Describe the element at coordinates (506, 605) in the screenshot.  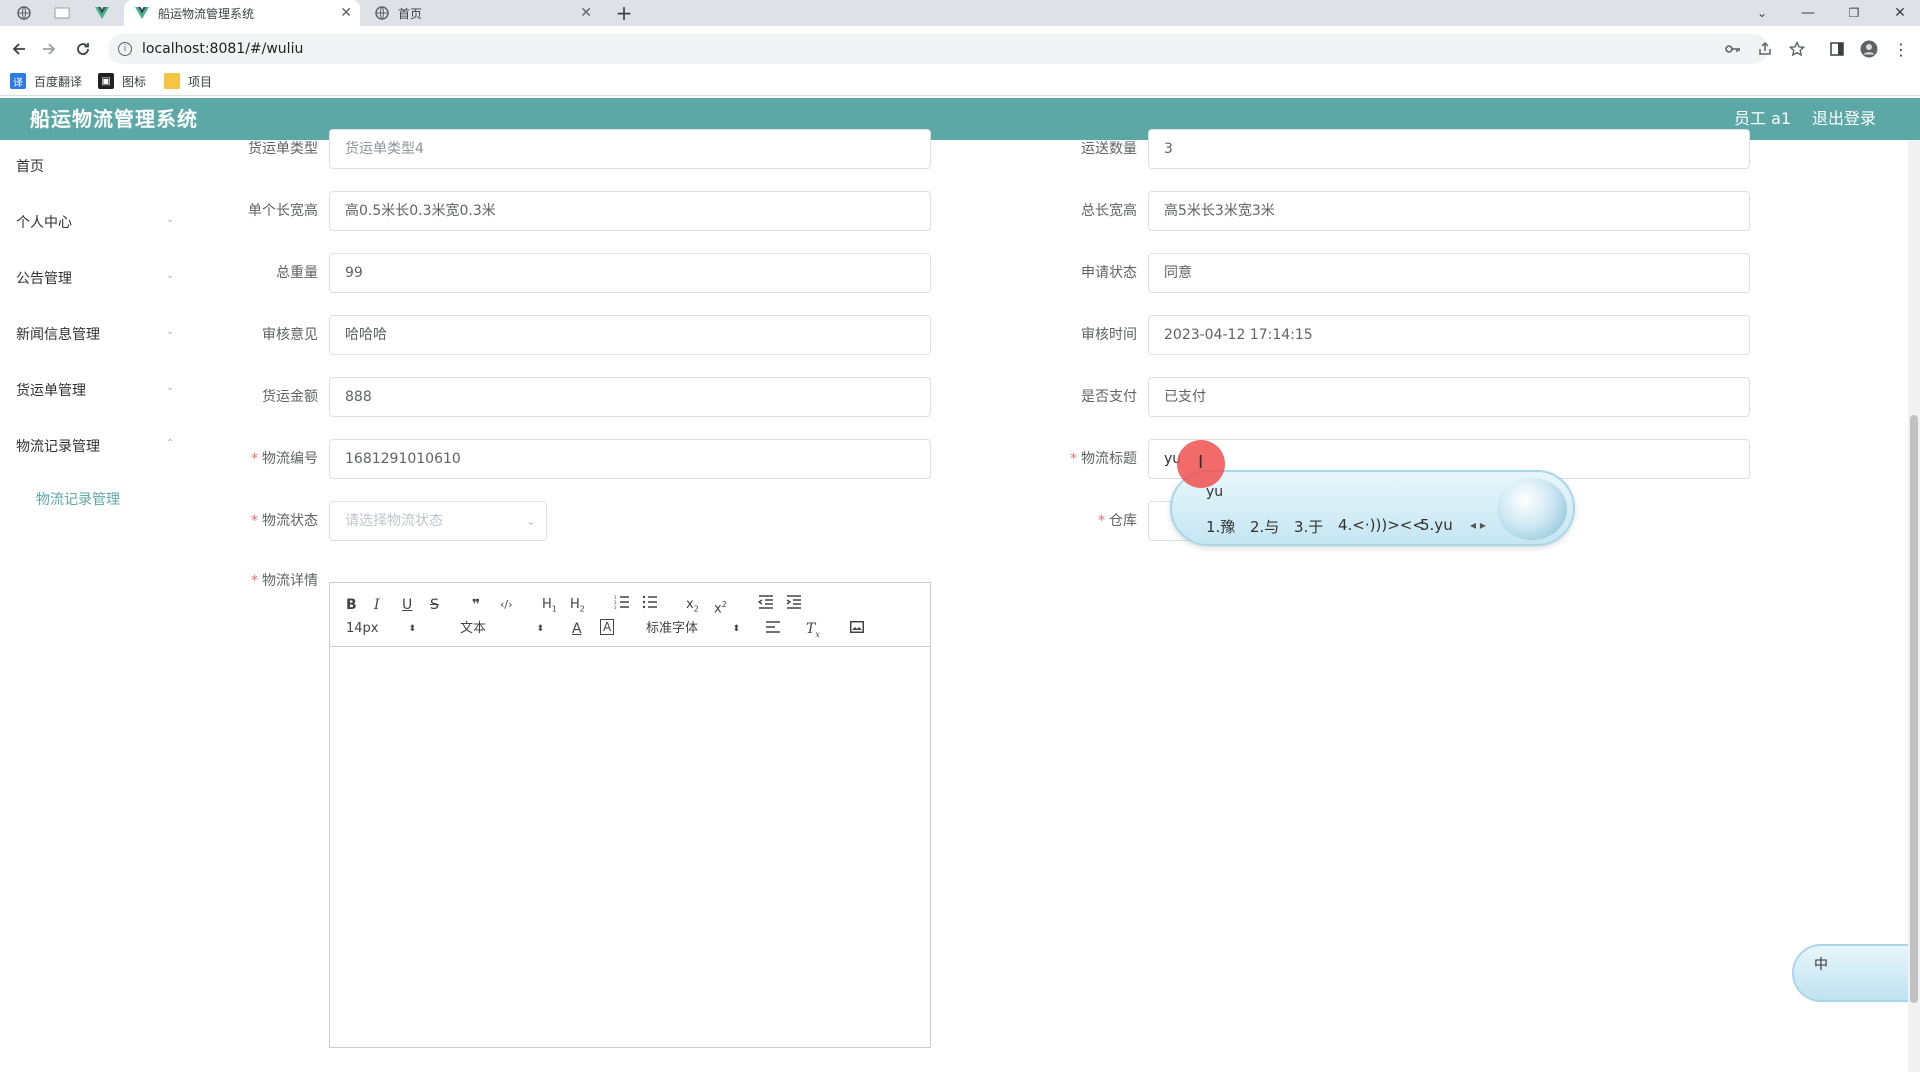
I see `code-icon: ‹/›` at that location.